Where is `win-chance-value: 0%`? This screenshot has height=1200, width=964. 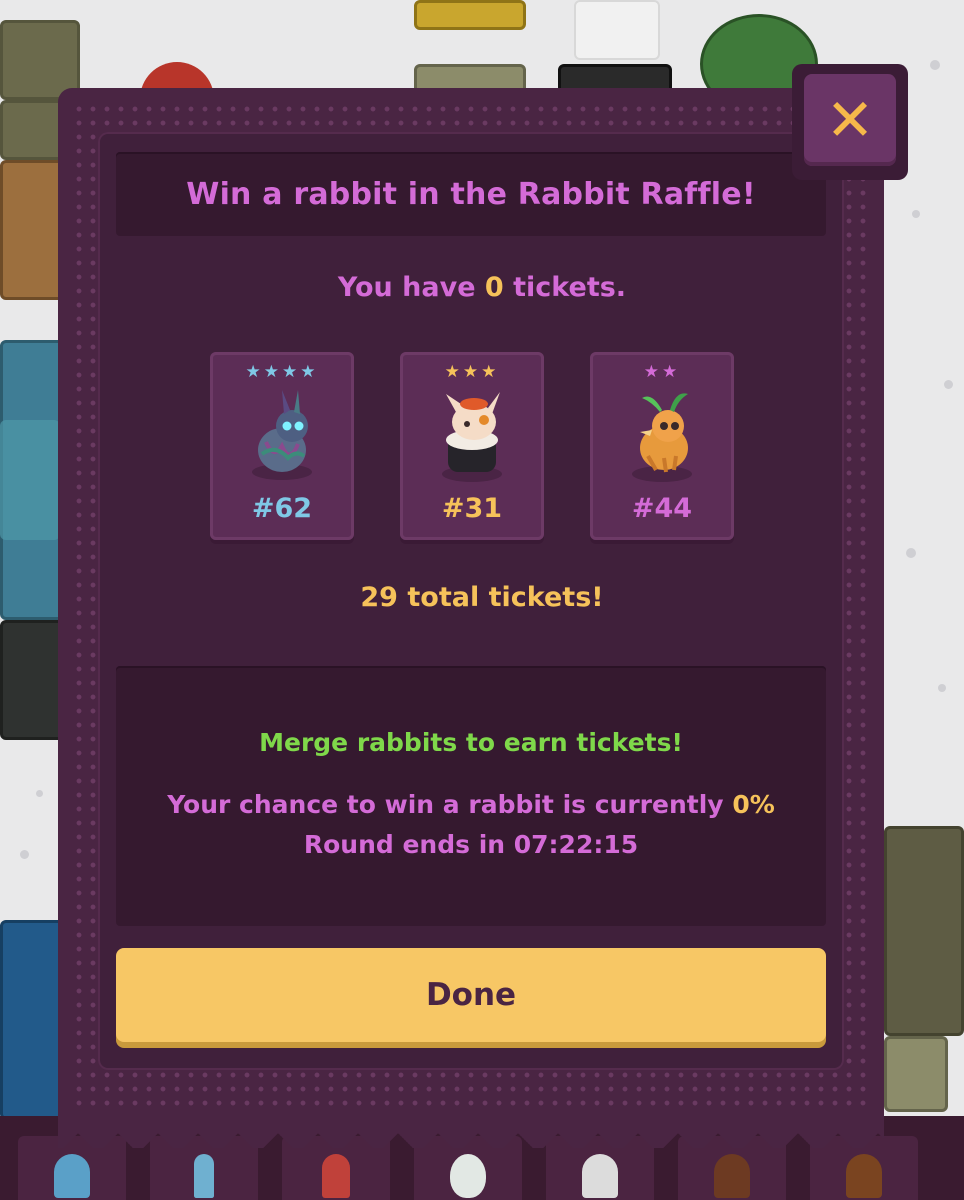
win-chance-value: 0% is located at coordinates (753, 804).